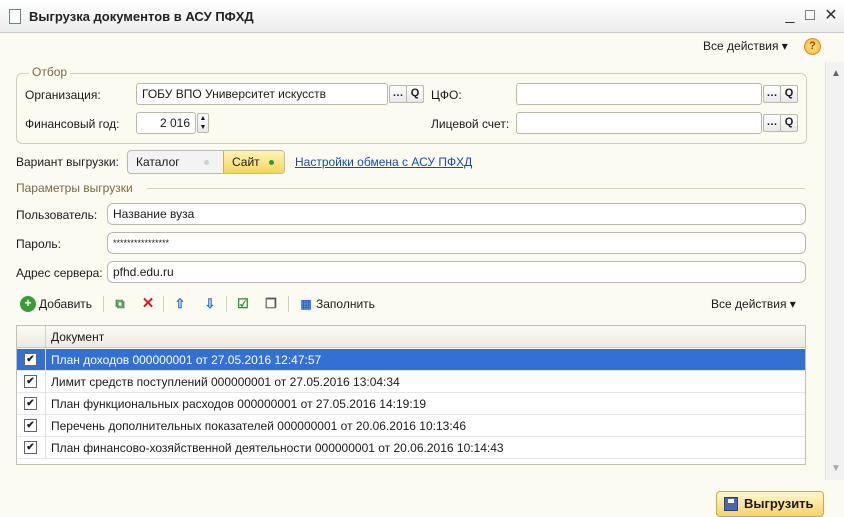 The image size is (844, 517). What do you see at coordinates (180, 304) in the screenshot?
I see `move-up-icon: ⇧` at bounding box center [180, 304].